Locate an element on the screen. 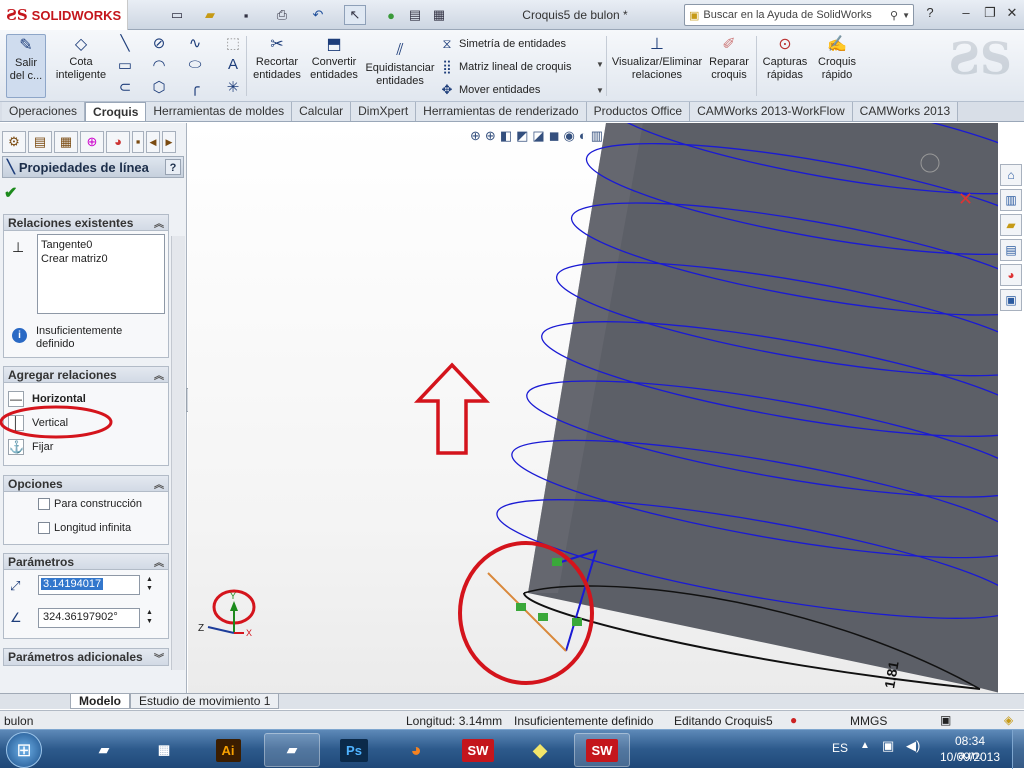 Image resolution: width=1024 pixels, height=769 pixels. line-tool-icon: ╲ is located at coordinates (125, 43).